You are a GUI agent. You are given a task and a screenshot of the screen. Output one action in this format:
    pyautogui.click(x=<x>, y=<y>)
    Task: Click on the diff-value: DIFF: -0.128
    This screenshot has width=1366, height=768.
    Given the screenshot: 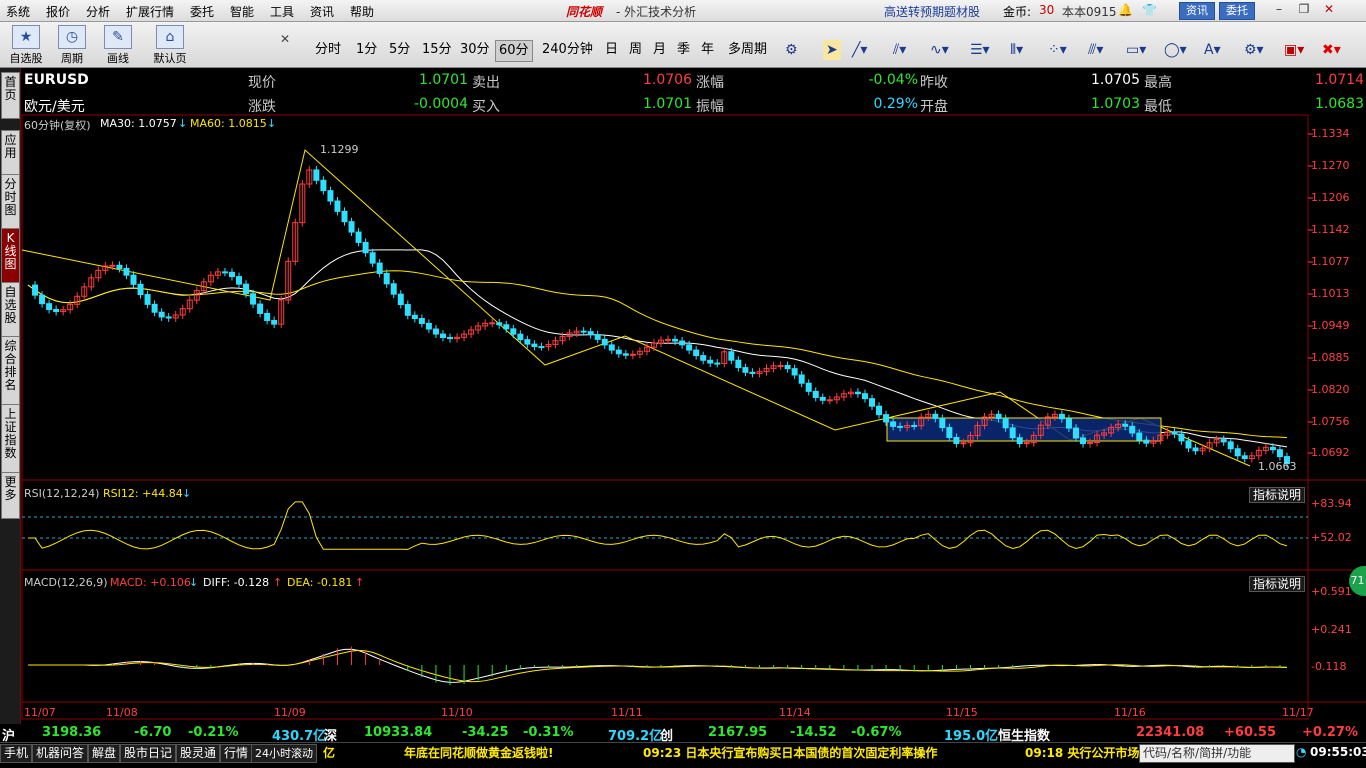 What is the action you would take?
    pyautogui.click(x=236, y=582)
    